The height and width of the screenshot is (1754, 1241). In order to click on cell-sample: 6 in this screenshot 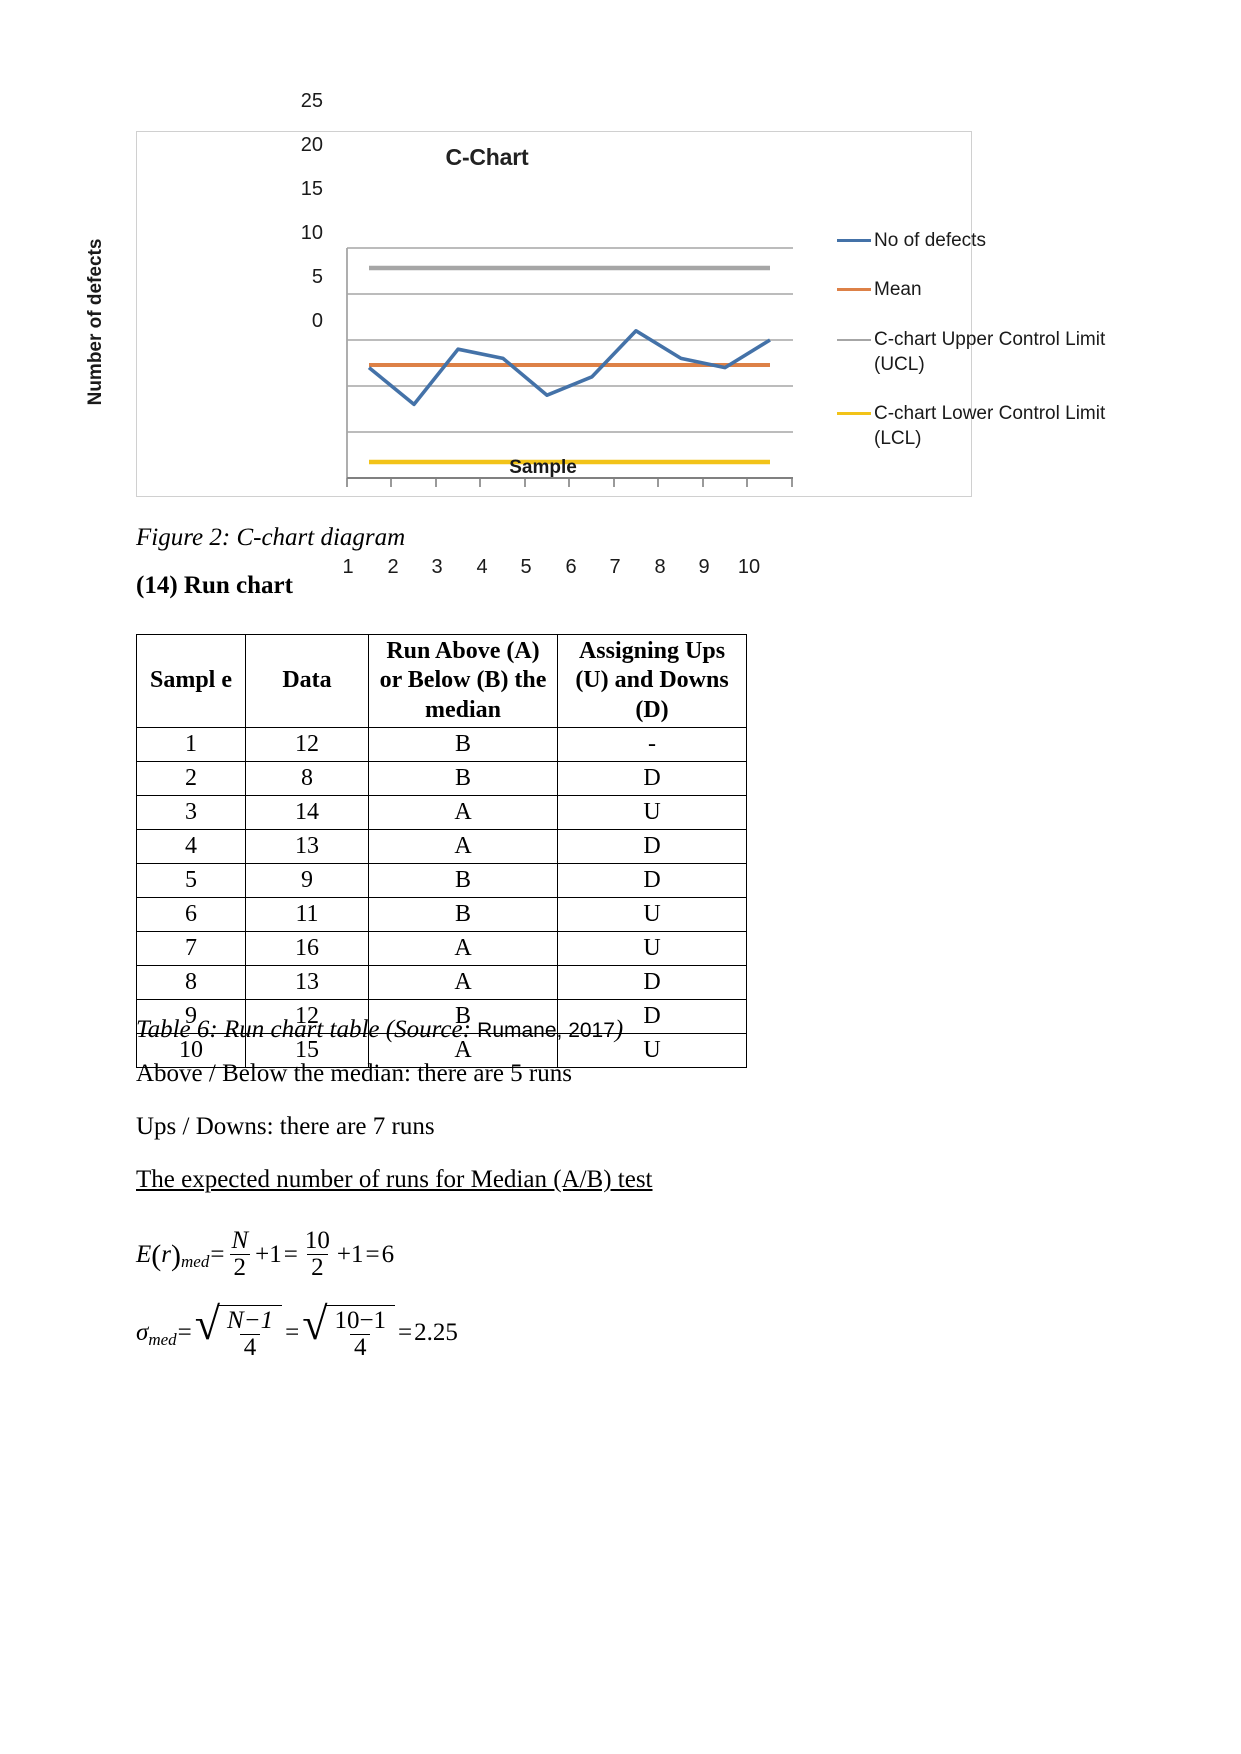, I will do `click(191, 914)`.